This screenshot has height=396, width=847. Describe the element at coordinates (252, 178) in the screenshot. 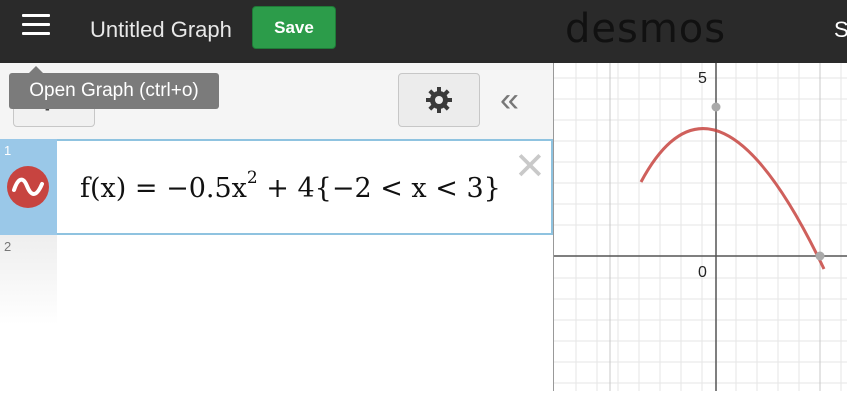

I see `math-exponent: 2` at that location.